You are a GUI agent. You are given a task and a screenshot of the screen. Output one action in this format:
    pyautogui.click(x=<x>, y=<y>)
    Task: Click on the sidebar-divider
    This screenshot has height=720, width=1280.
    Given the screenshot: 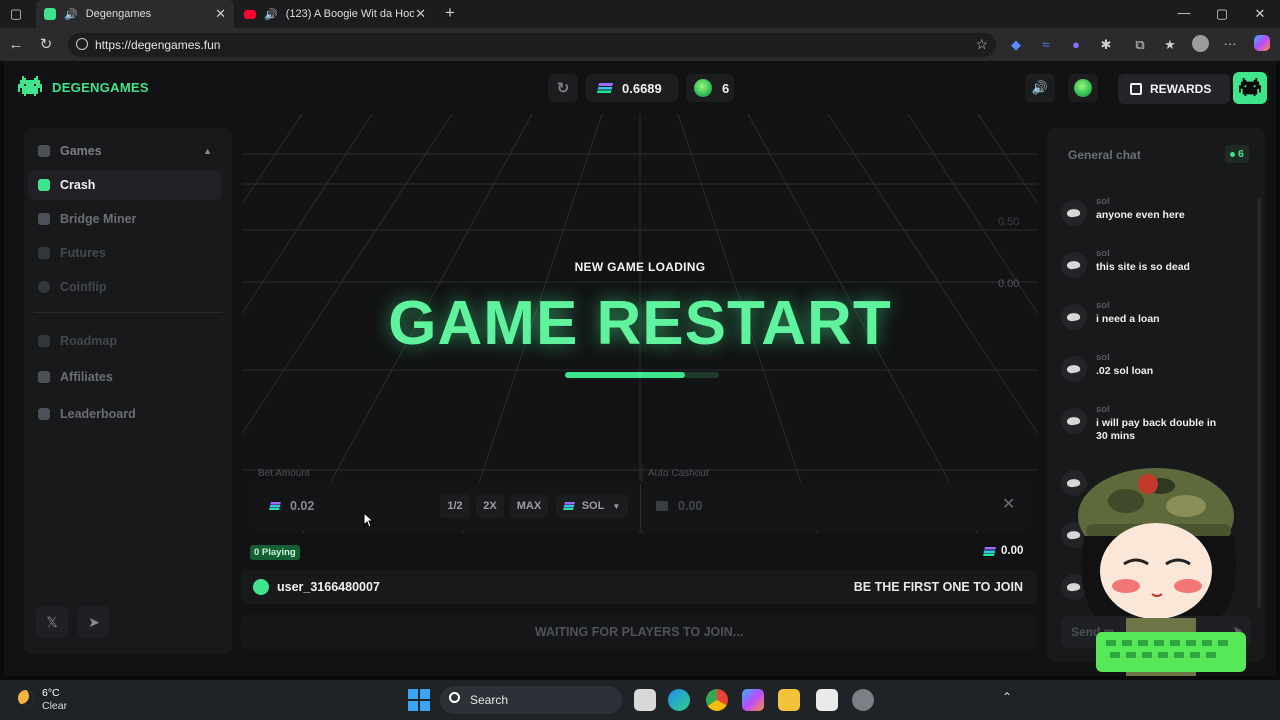 What is the action you would take?
    pyautogui.click(x=128, y=312)
    